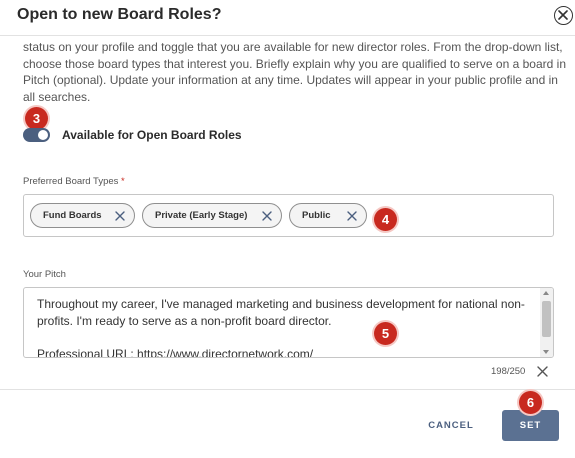 The image size is (575, 458). What do you see at coordinates (72, 215) in the screenshot?
I see `chip-label: Fund Boards` at bounding box center [72, 215].